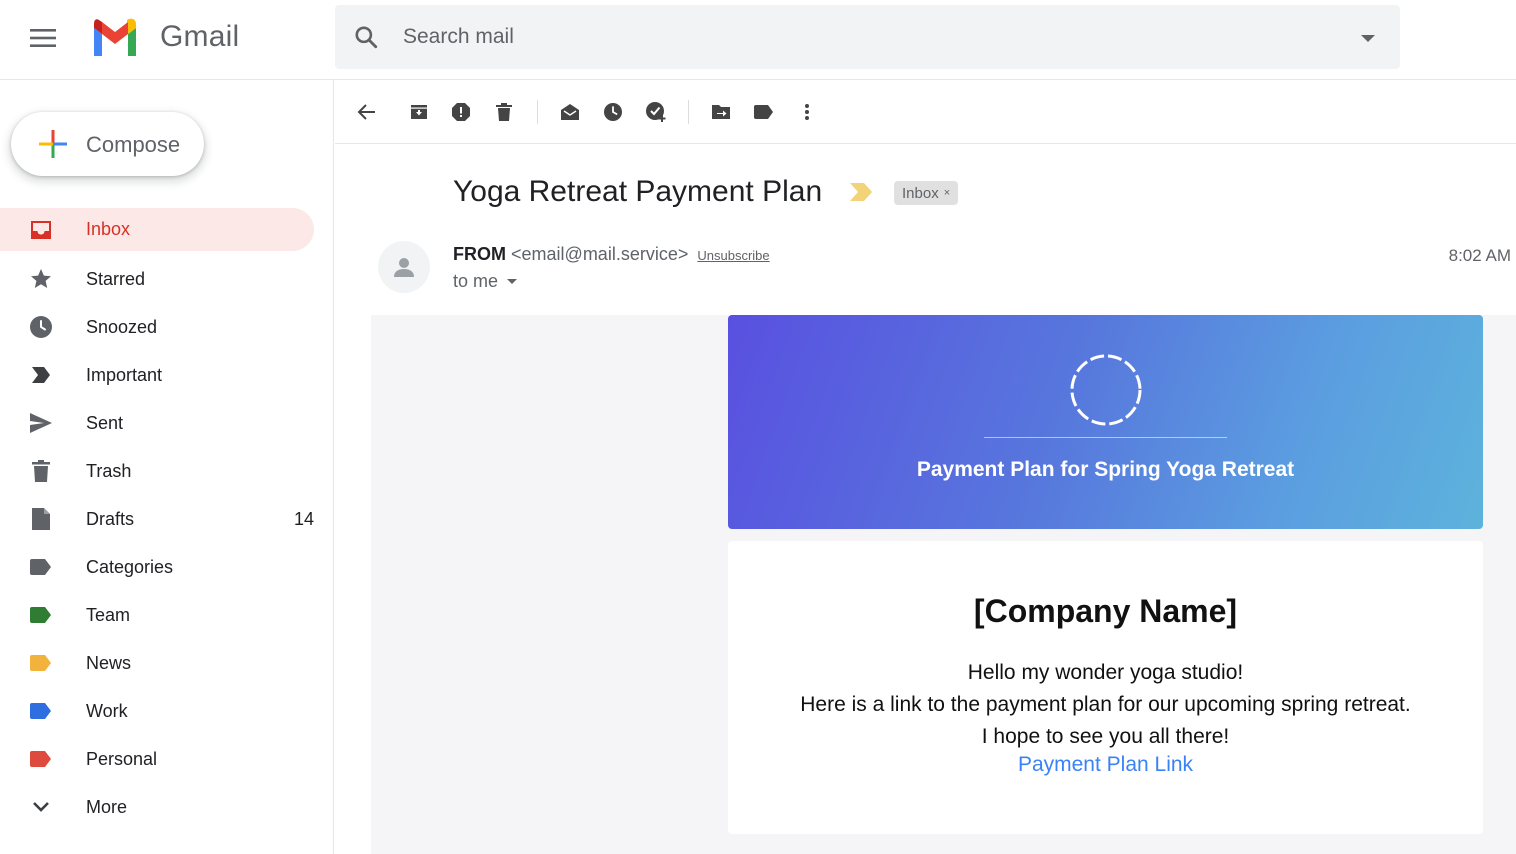  What do you see at coordinates (116, 278) in the screenshot?
I see `sidebar-item-label: Starred` at bounding box center [116, 278].